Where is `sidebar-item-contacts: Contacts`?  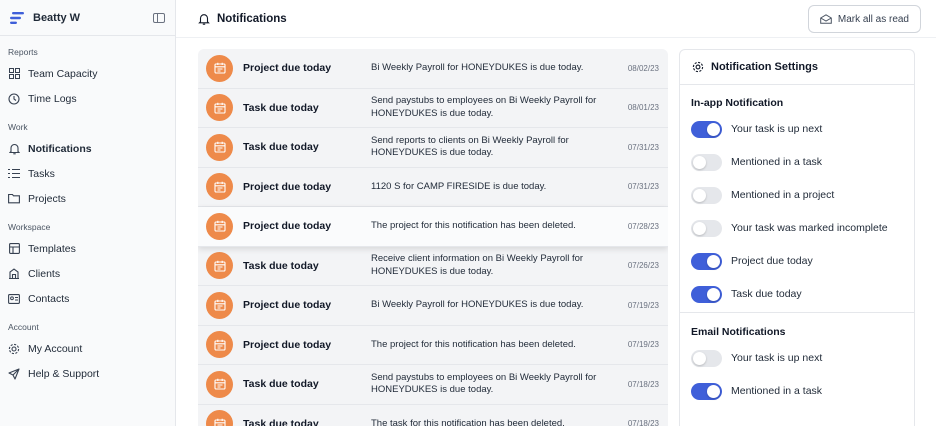
sidebar-item-contacts: Contacts is located at coordinates (87, 298).